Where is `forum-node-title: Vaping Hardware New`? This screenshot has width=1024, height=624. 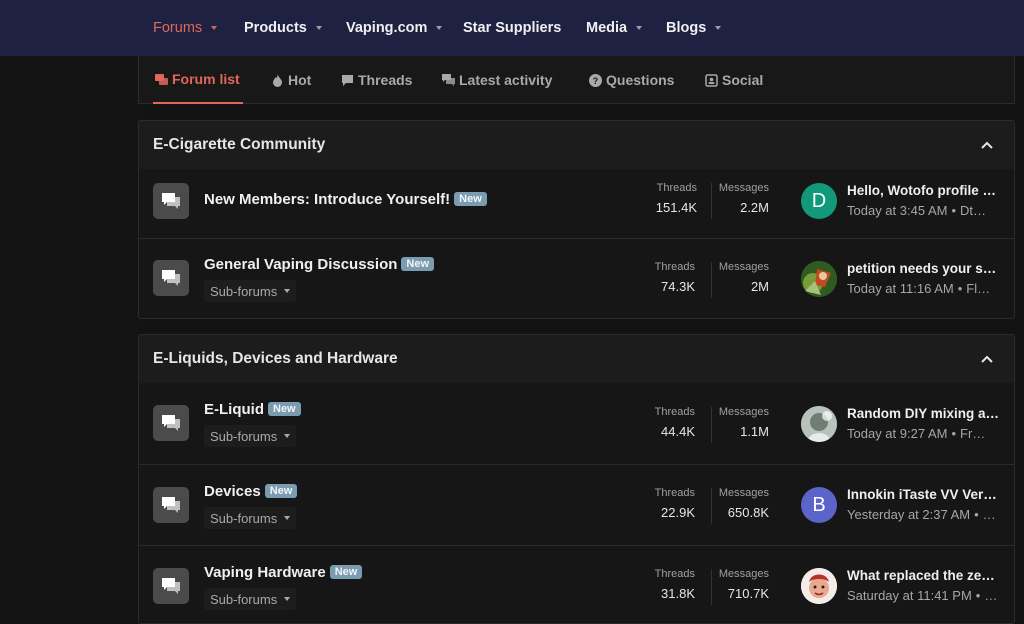
forum-node-title: Vaping Hardware New is located at coordinates (283, 572).